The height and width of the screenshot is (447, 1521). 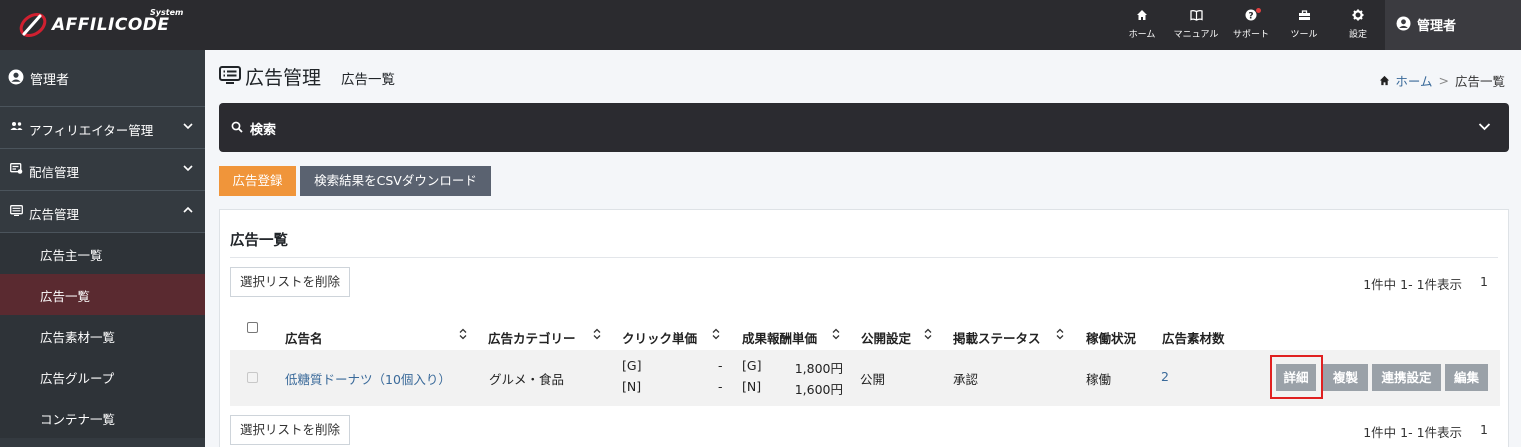 What do you see at coordinates (1165, 376) in the screenshot?
I see `material-count-link: 2` at bounding box center [1165, 376].